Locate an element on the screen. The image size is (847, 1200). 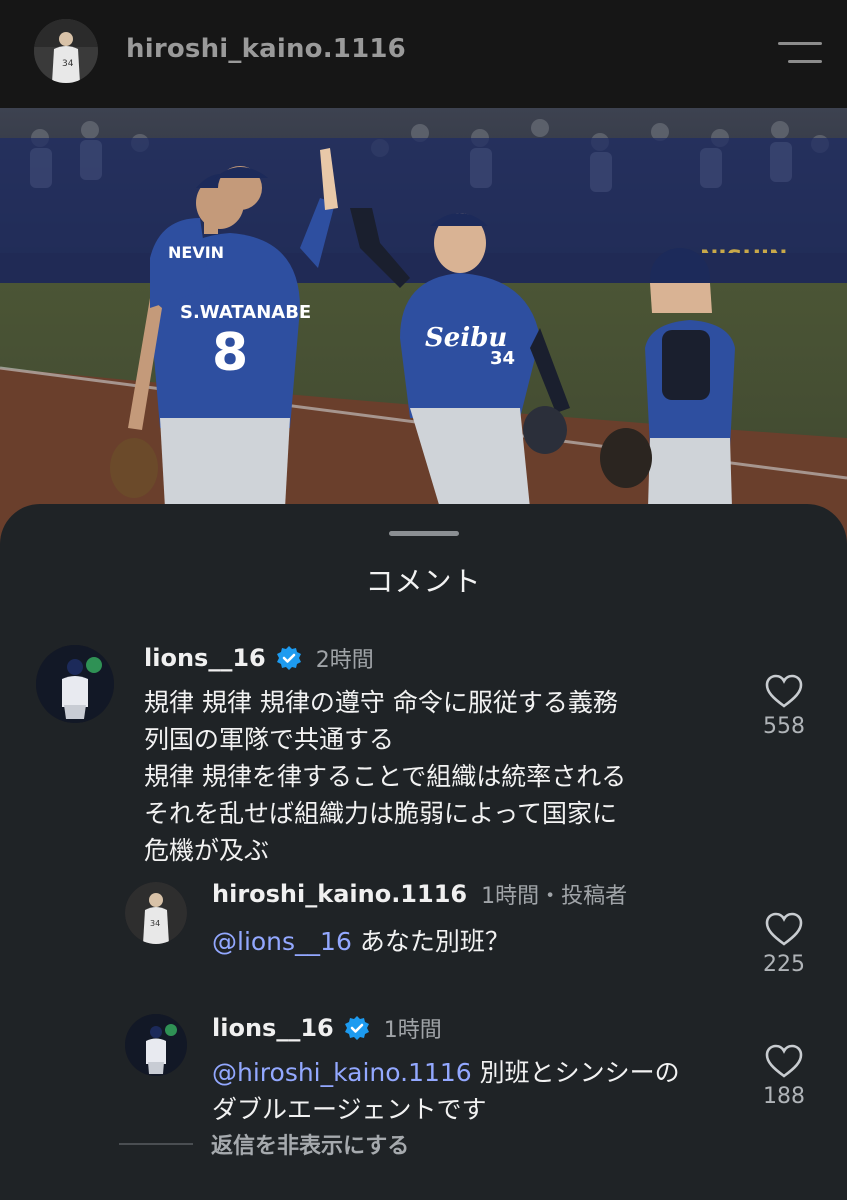
mention-link: @lions__16 is located at coordinates (282, 941).